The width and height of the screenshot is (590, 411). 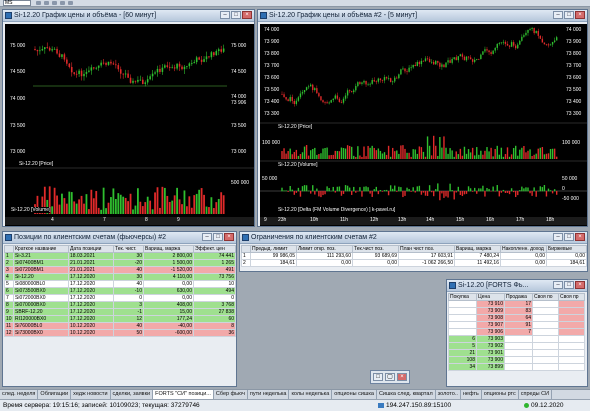 I want to click on workspace-tab: Сишка след. квартал, so click(x=406, y=394).